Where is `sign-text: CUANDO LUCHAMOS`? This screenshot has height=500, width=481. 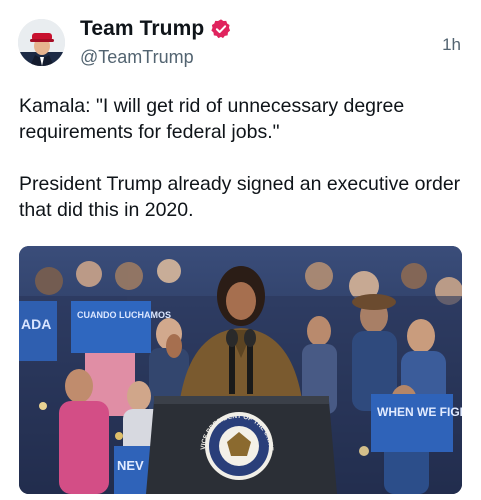
sign-text: CUANDO LUCHAMOS is located at coordinates (124, 315).